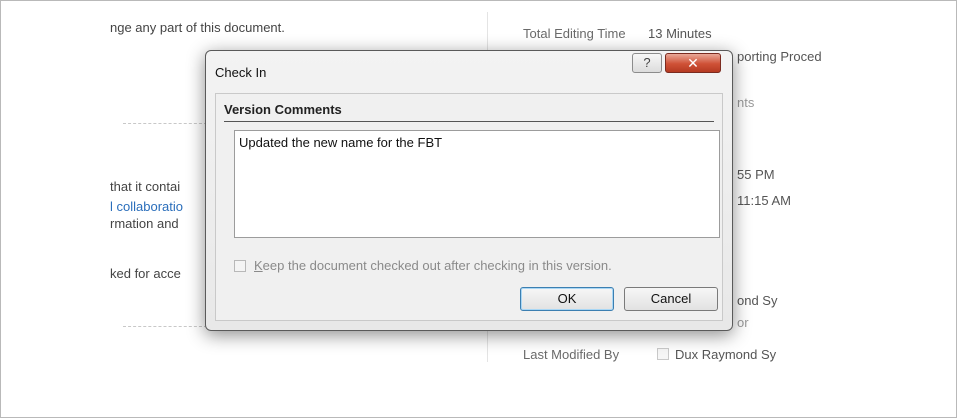 The image size is (957, 418). I want to click on ok-button: OK, so click(567, 299).